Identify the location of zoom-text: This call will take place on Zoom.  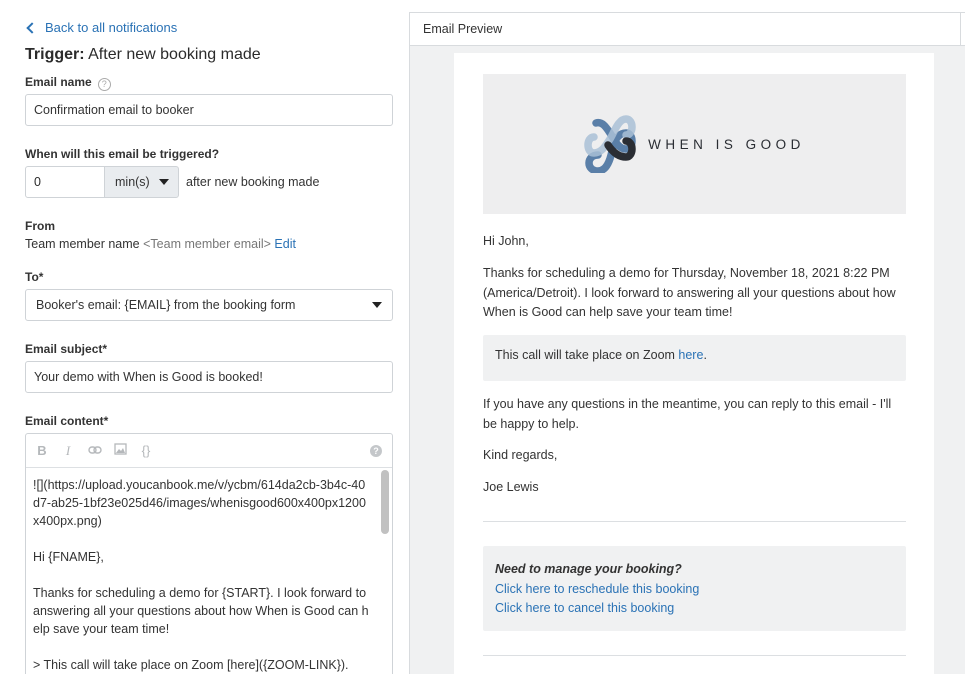
(587, 355).